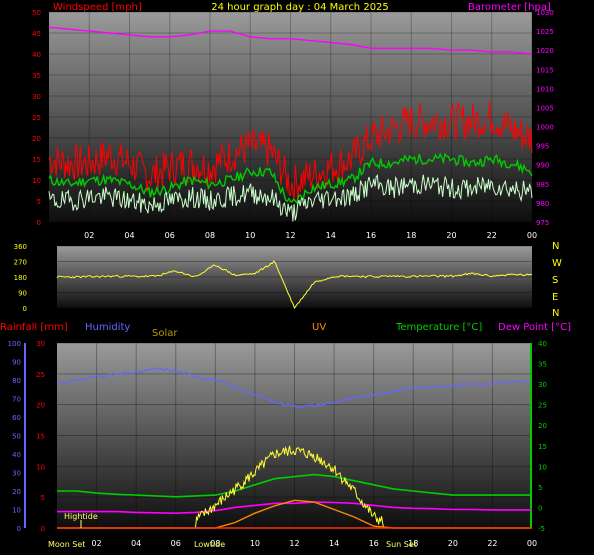 The height and width of the screenshot is (555, 594). Describe the element at coordinates (36, 160) in the screenshot. I see `wind-y-tick-label: 15` at that location.